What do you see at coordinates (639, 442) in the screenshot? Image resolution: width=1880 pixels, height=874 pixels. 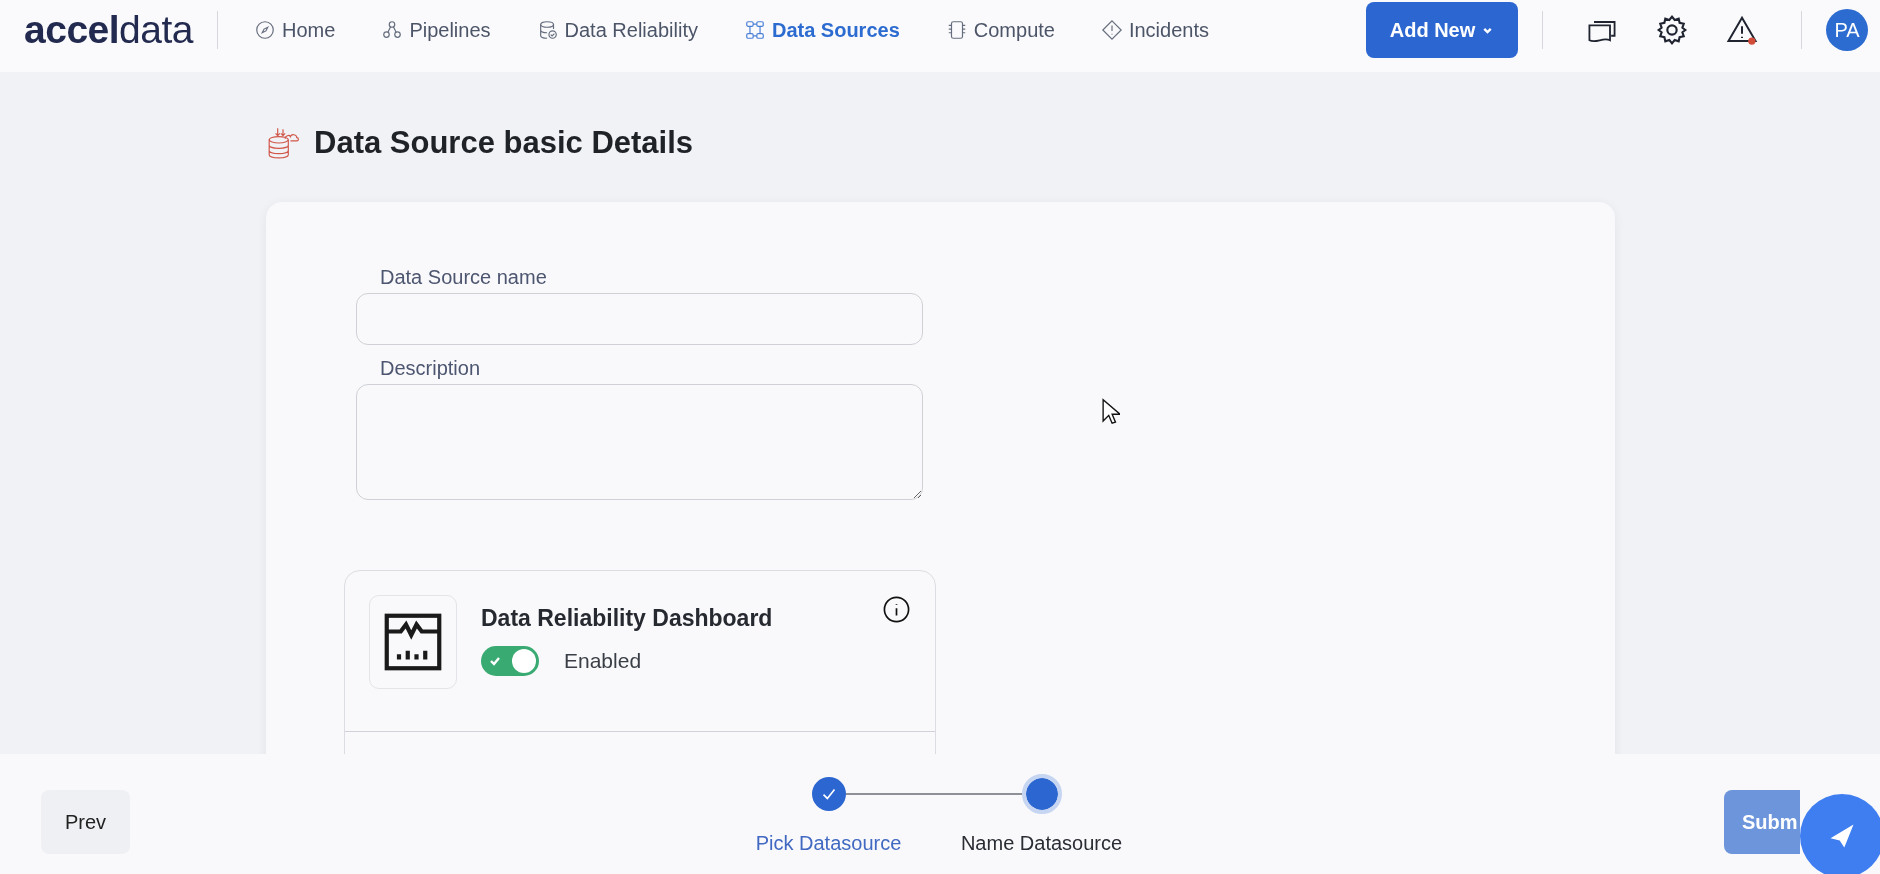 I see `description-input` at bounding box center [639, 442].